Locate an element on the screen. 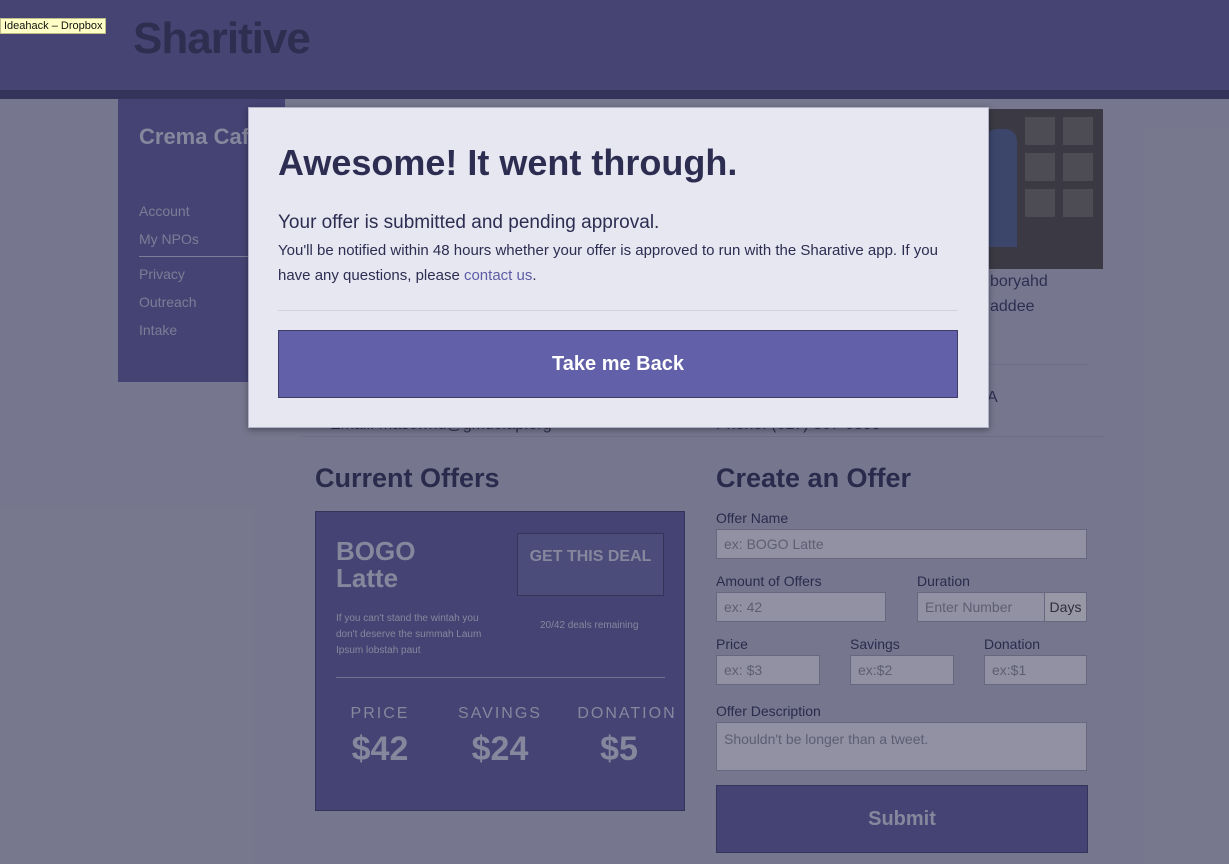 Image resolution: width=1229 pixels, height=864 pixels. window-tooltip: Ideahack – Dropbox is located at coordinates (53, 26).